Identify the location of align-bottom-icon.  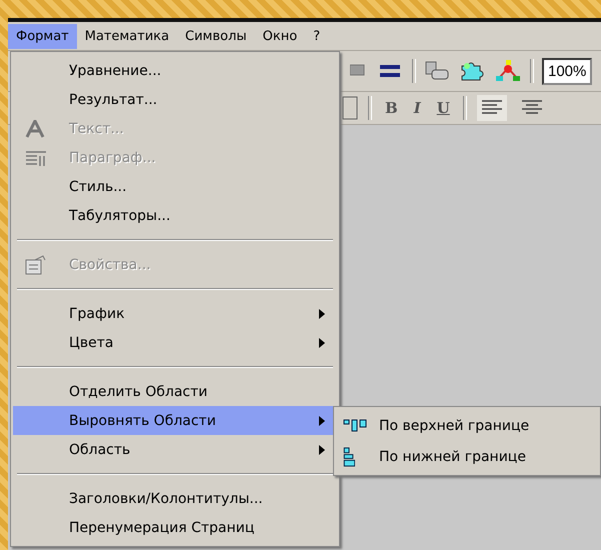
(349, 456).